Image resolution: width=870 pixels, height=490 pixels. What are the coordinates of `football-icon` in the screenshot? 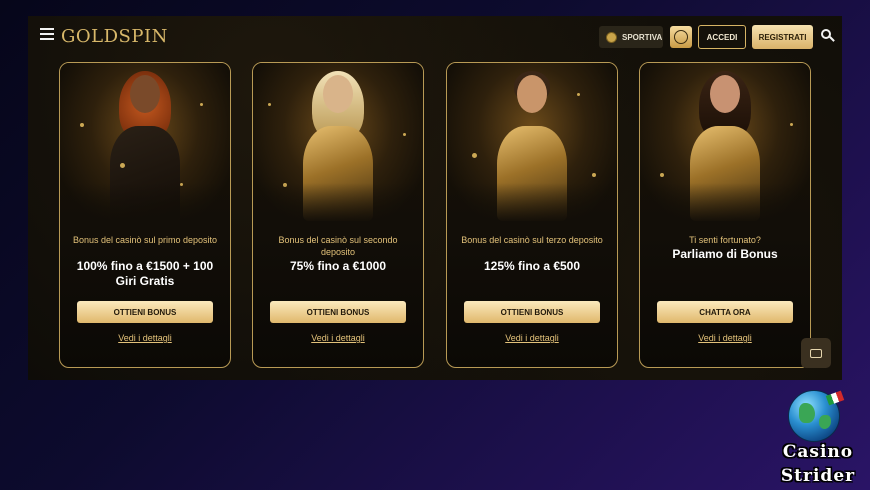 It's located at (611, 37).